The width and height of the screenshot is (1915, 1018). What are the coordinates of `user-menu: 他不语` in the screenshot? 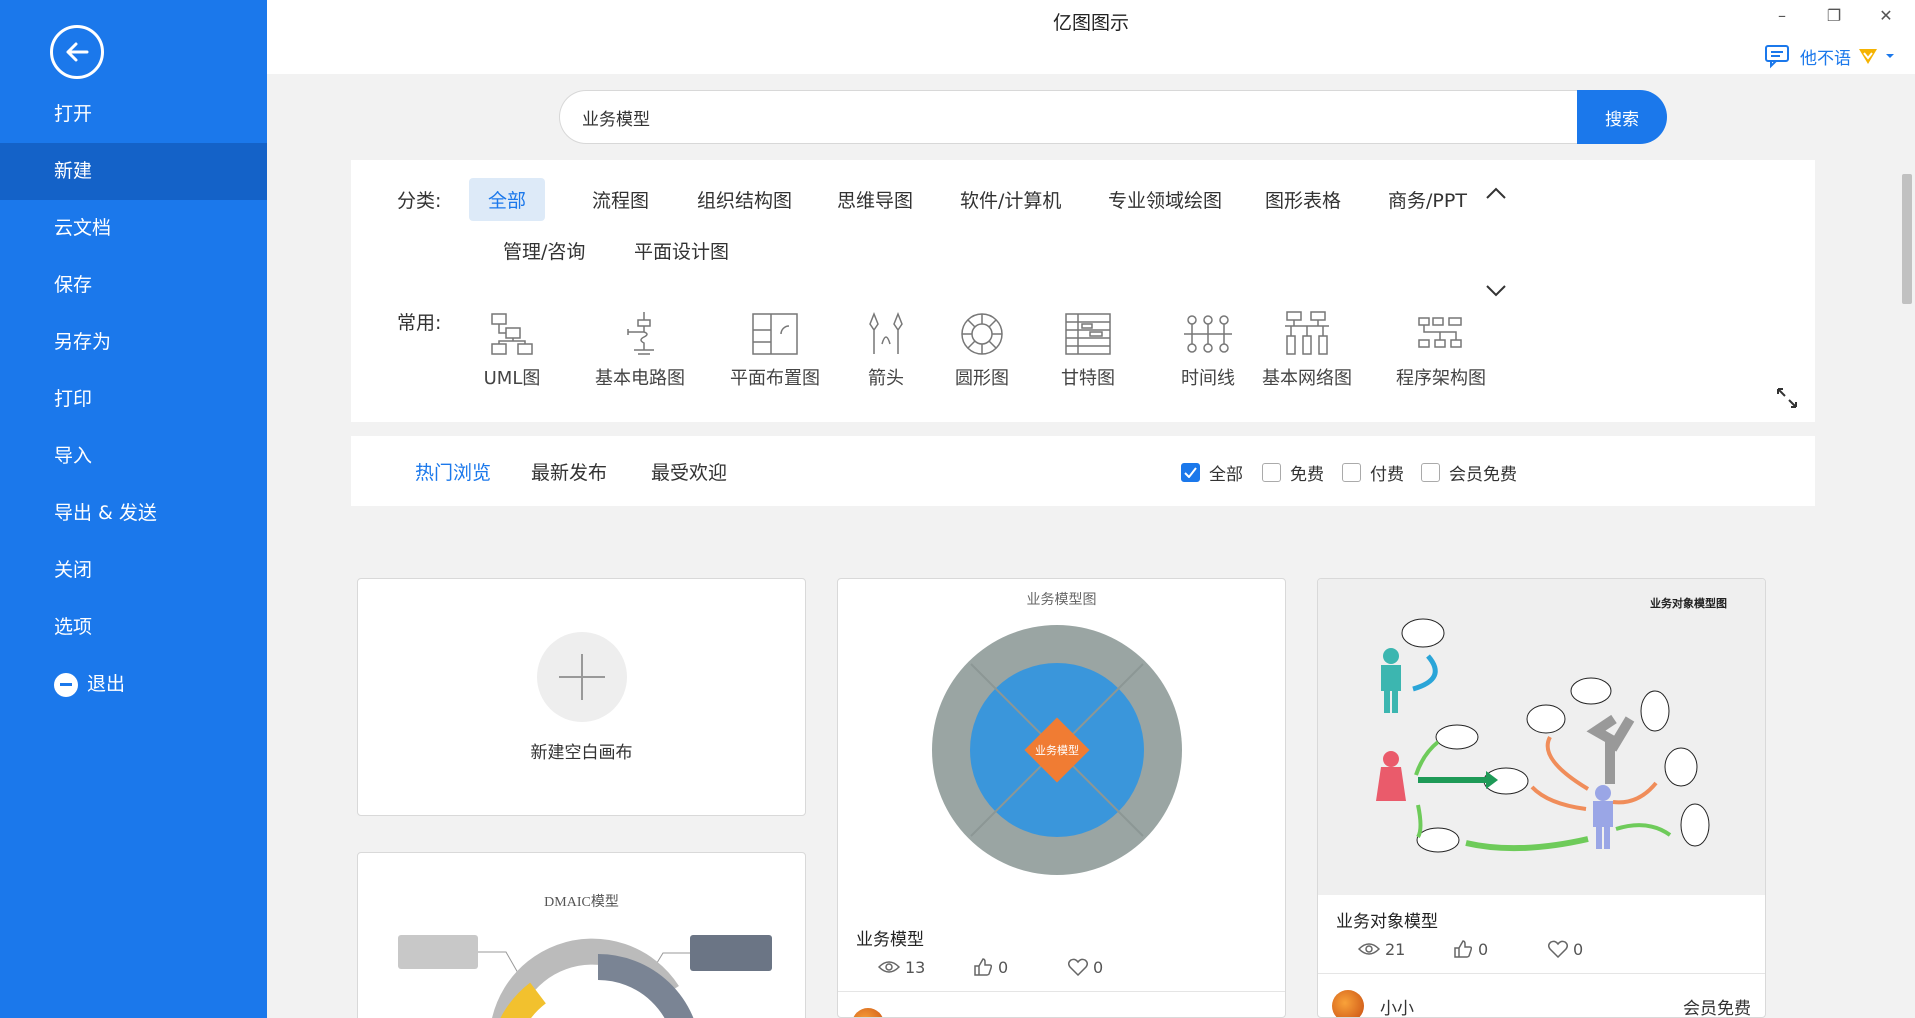 It's located at (1829, 56).